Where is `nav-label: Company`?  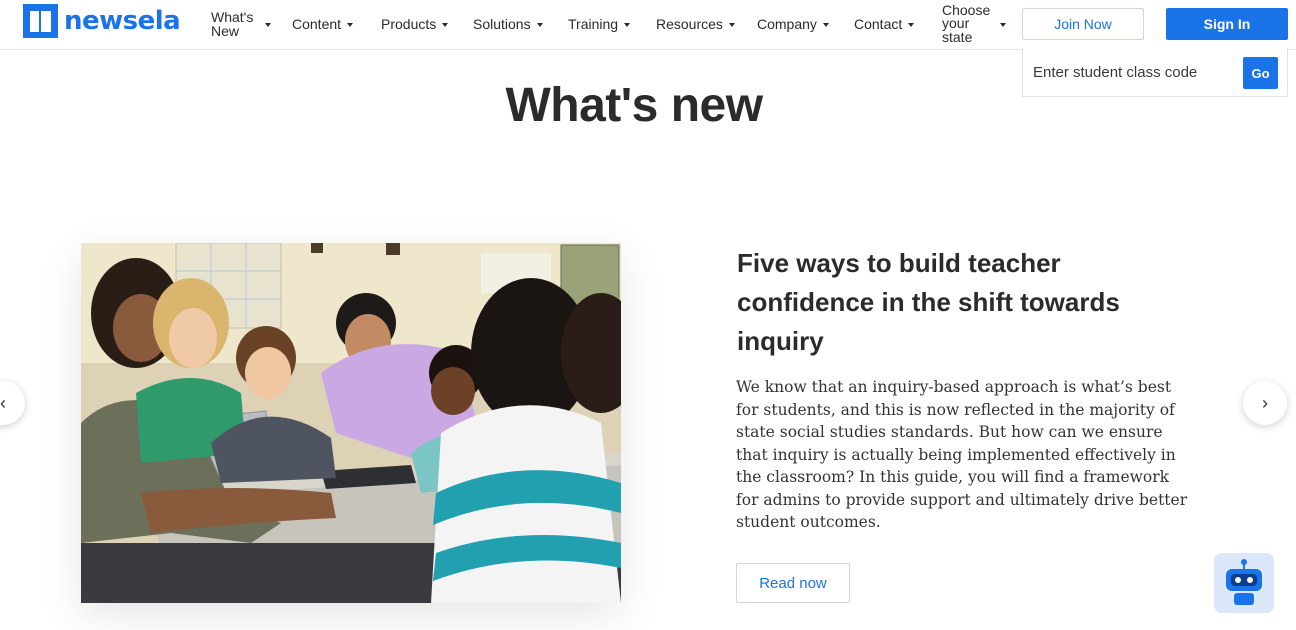 nav-label: Company is located at coordinates (787, 24).